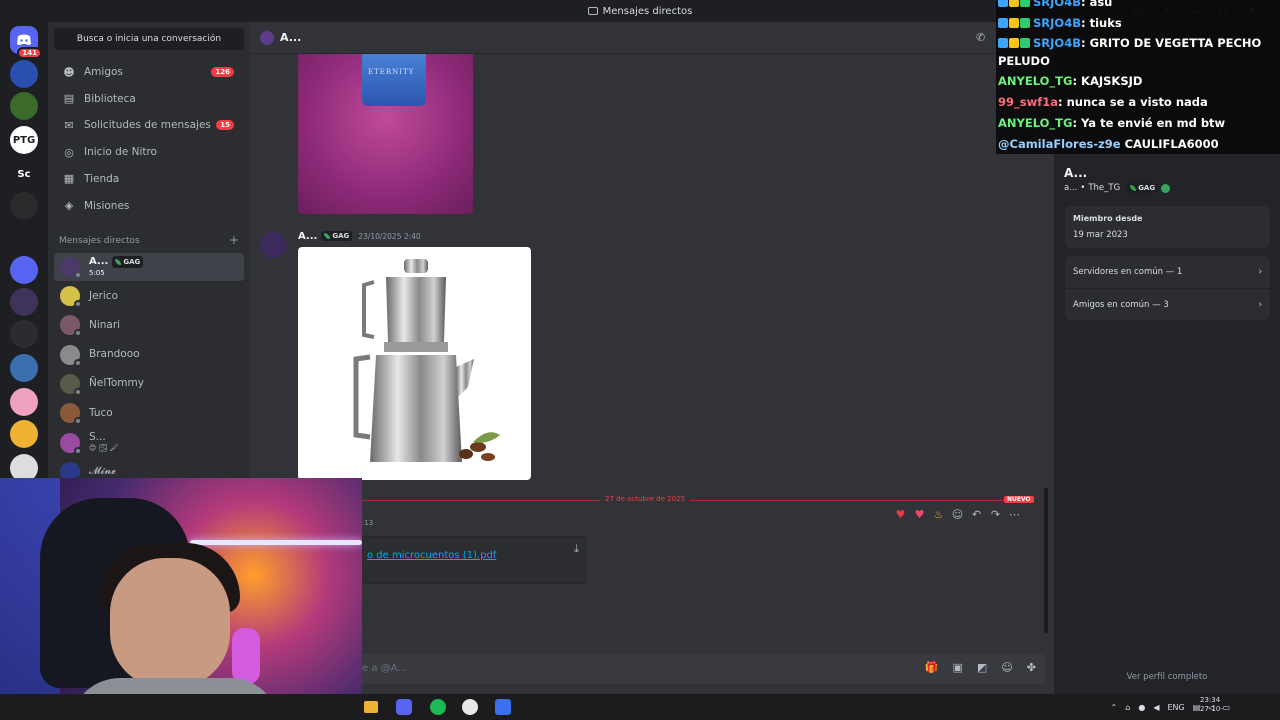 The height and width of the screenshot is (720, 1280). What do you see at coordinates (1059, 144) in the screenshot?
I see `stream-chat-user: @CamilaFlores-z9e` at bounding box center [1059, 144].